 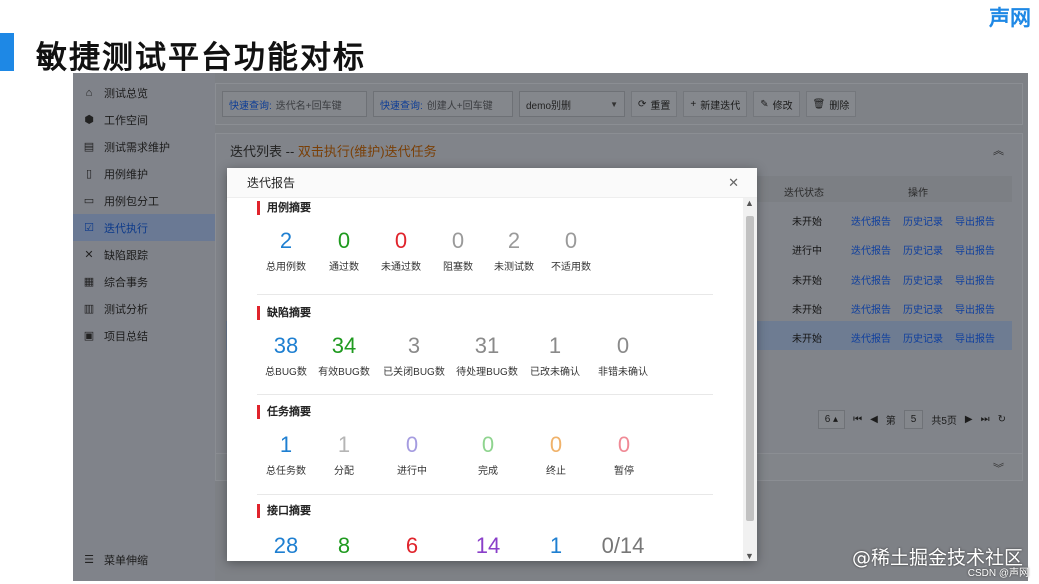 I want to click on section-title: 用例摘要, so click(x=485, y=208).